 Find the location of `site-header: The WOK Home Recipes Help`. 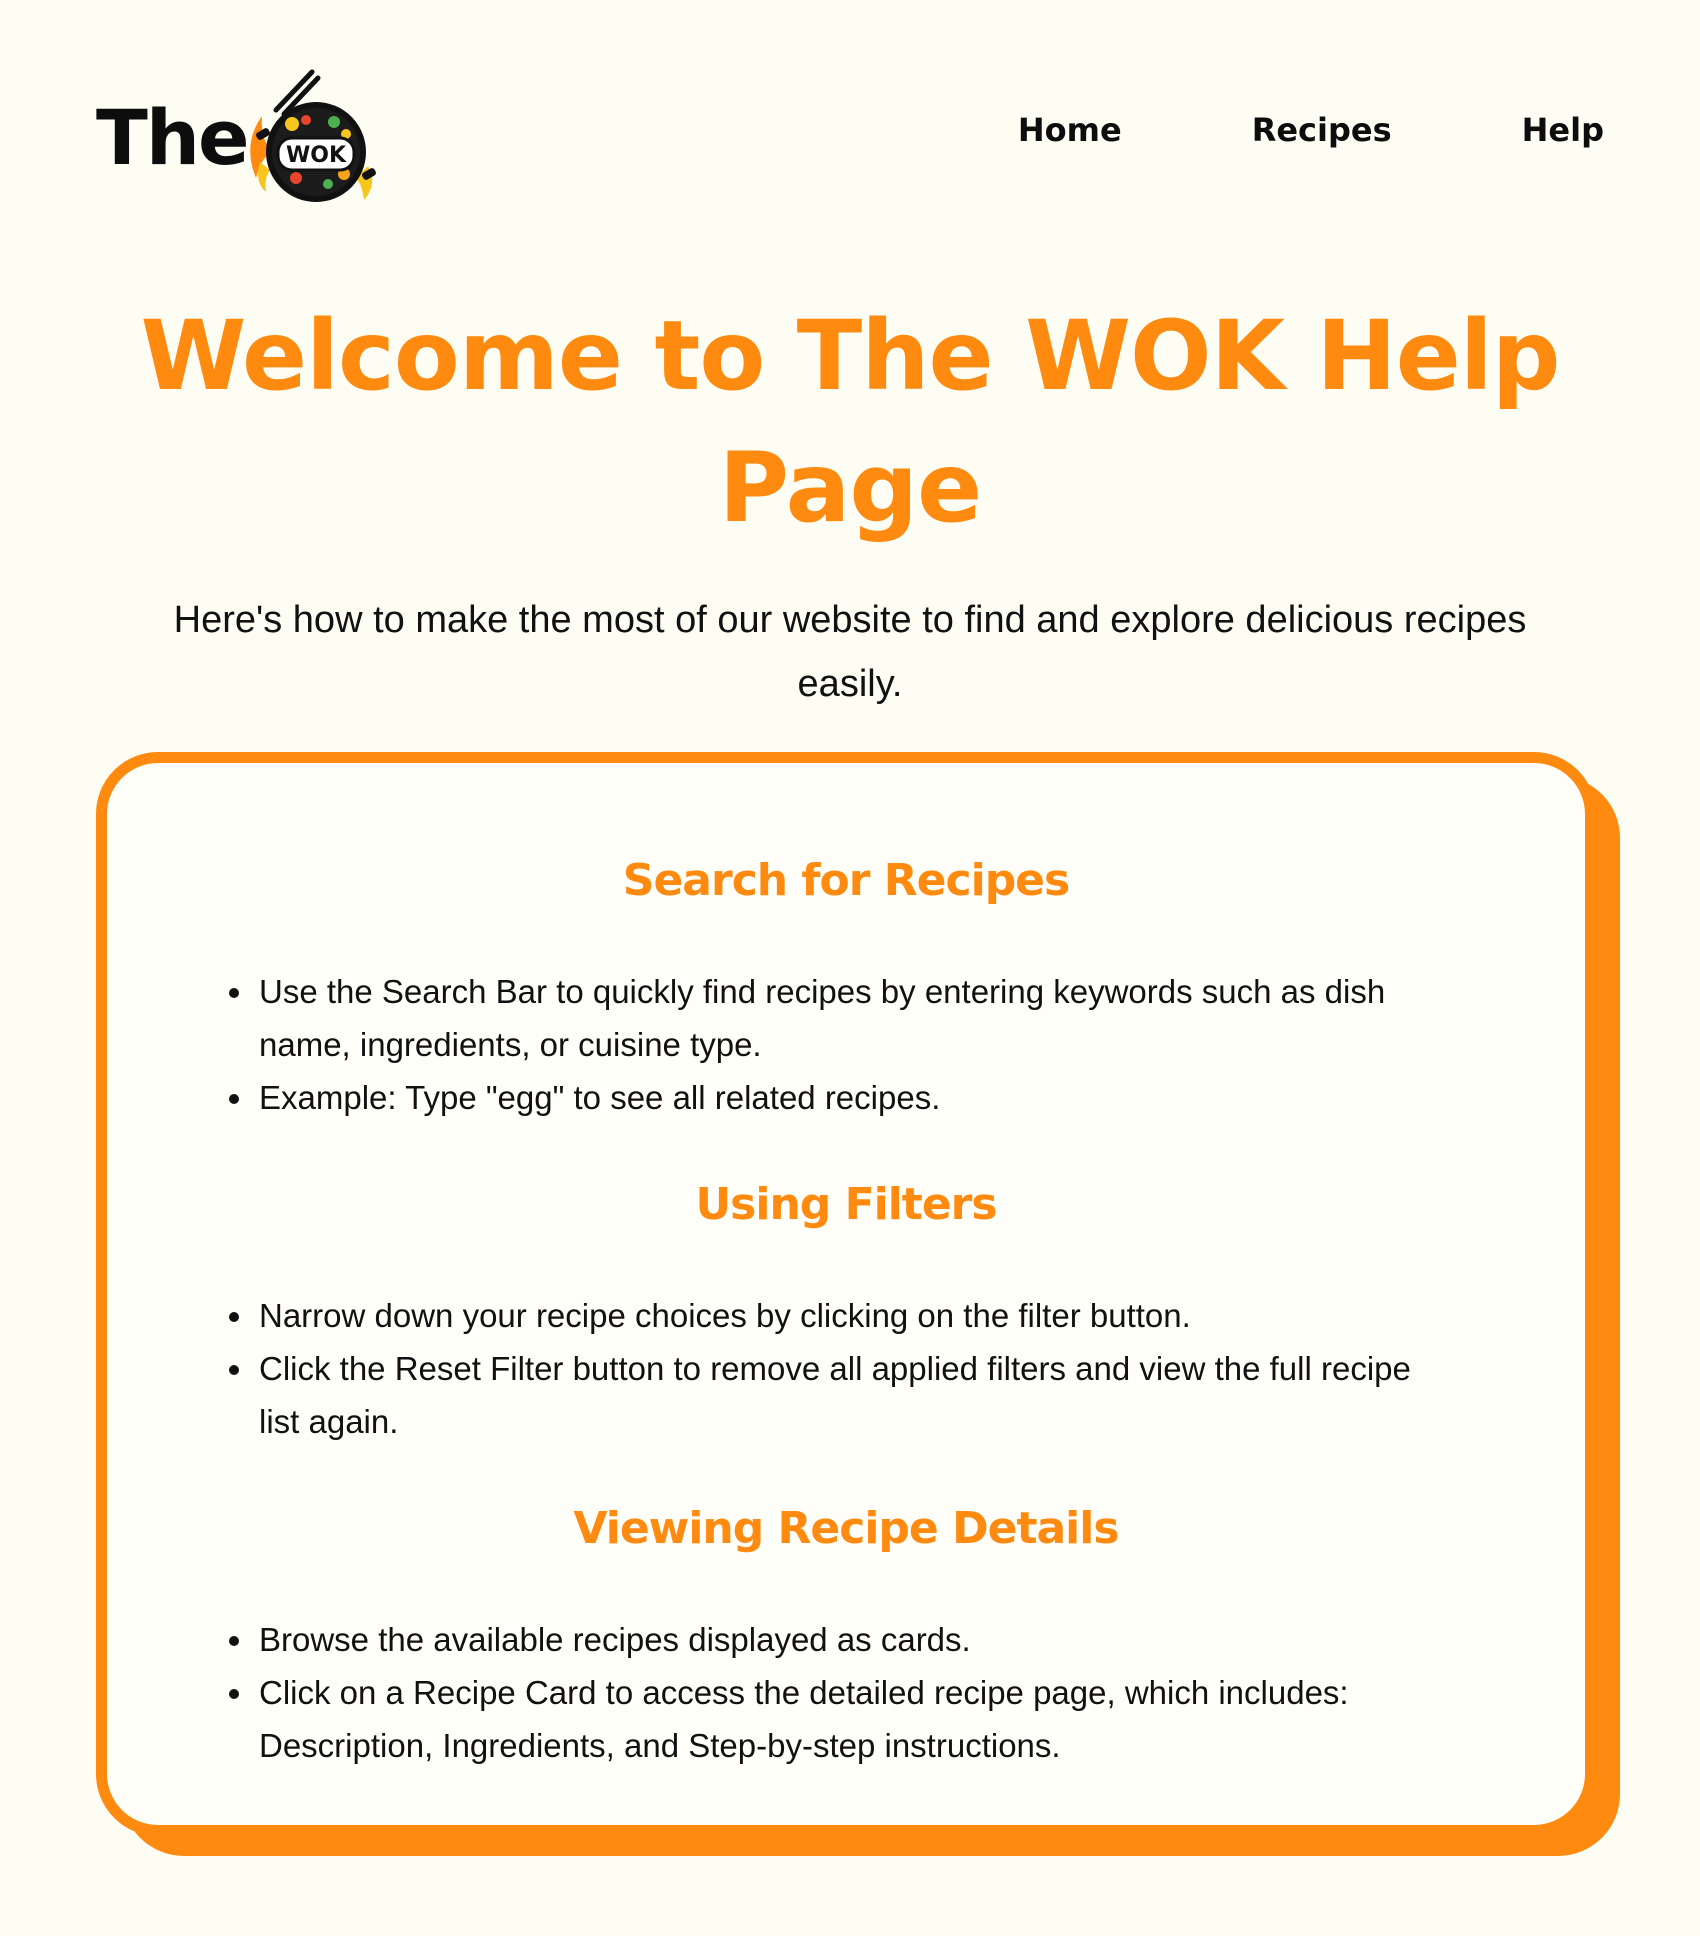

site-header: The WOK Home Recipes Help is located at coordinates (850, 120).